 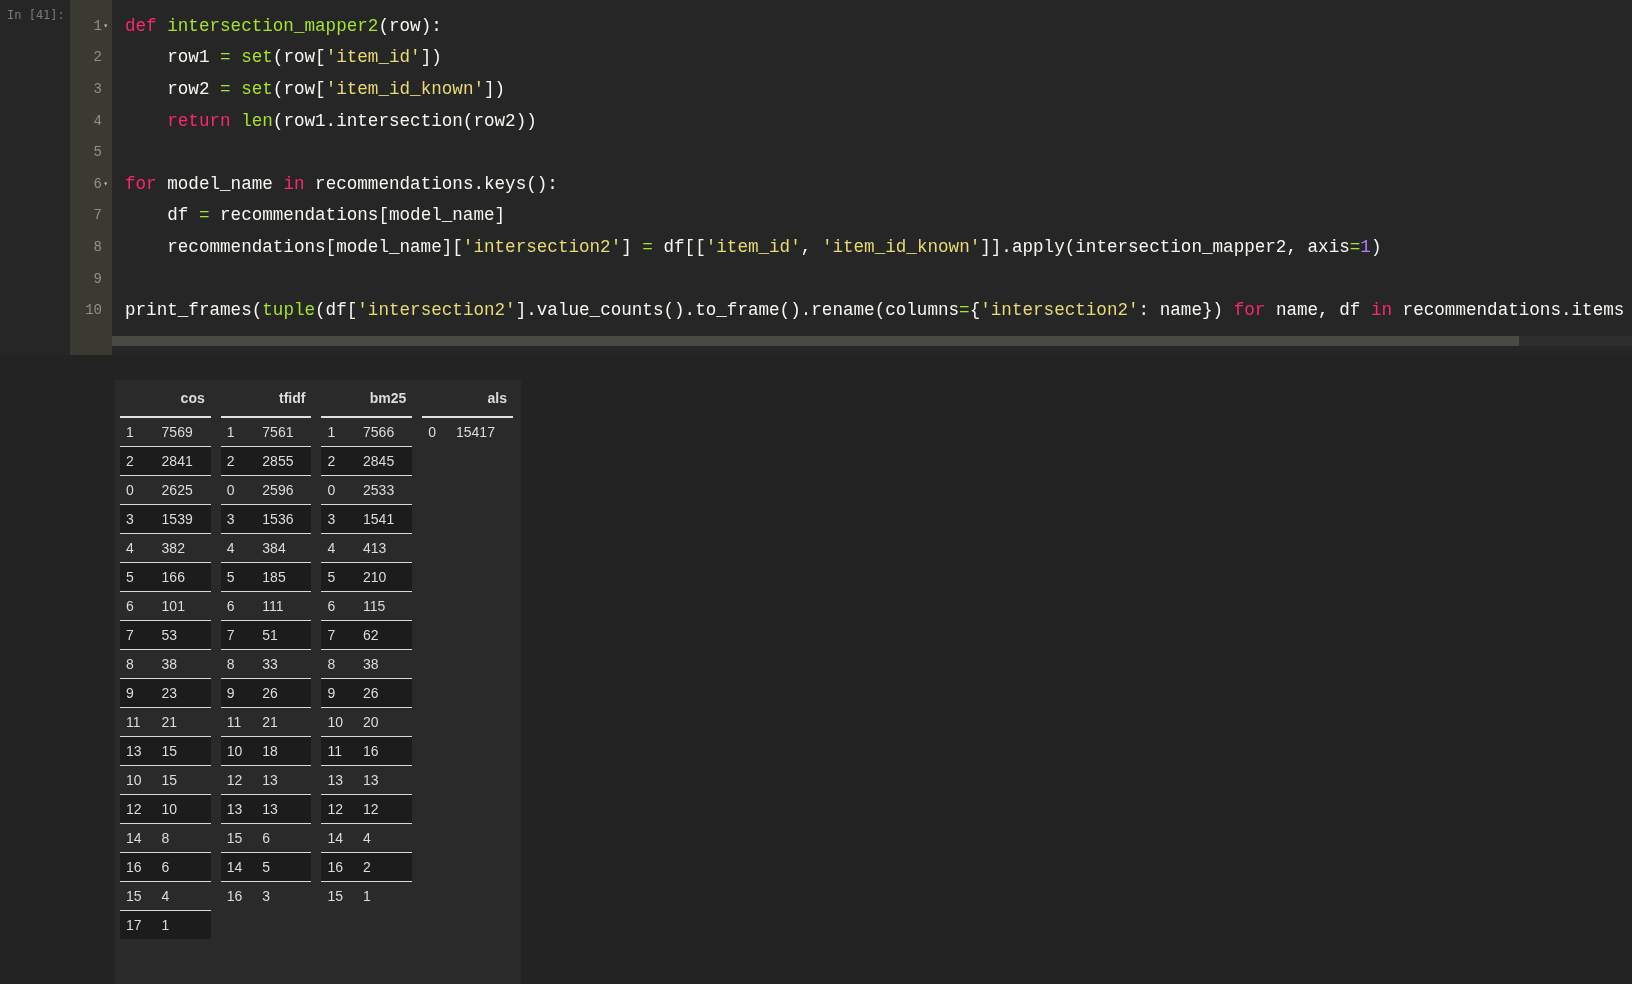 I want to click on table-cell: 1, so click(x=385, y=895).